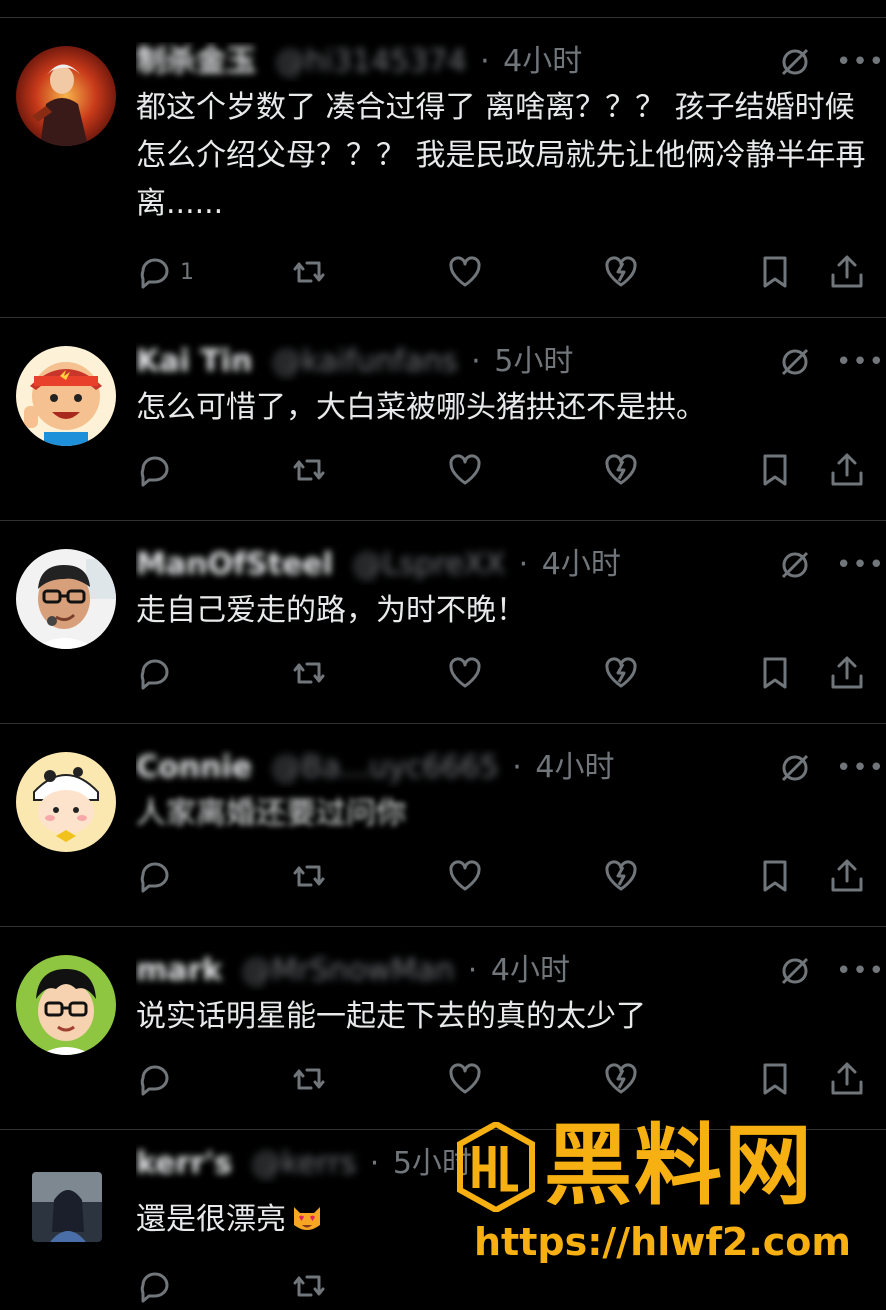  Describe the element at coordinates (533, 361) in the screenshot. I see `timestamp: 5小时` at that location.